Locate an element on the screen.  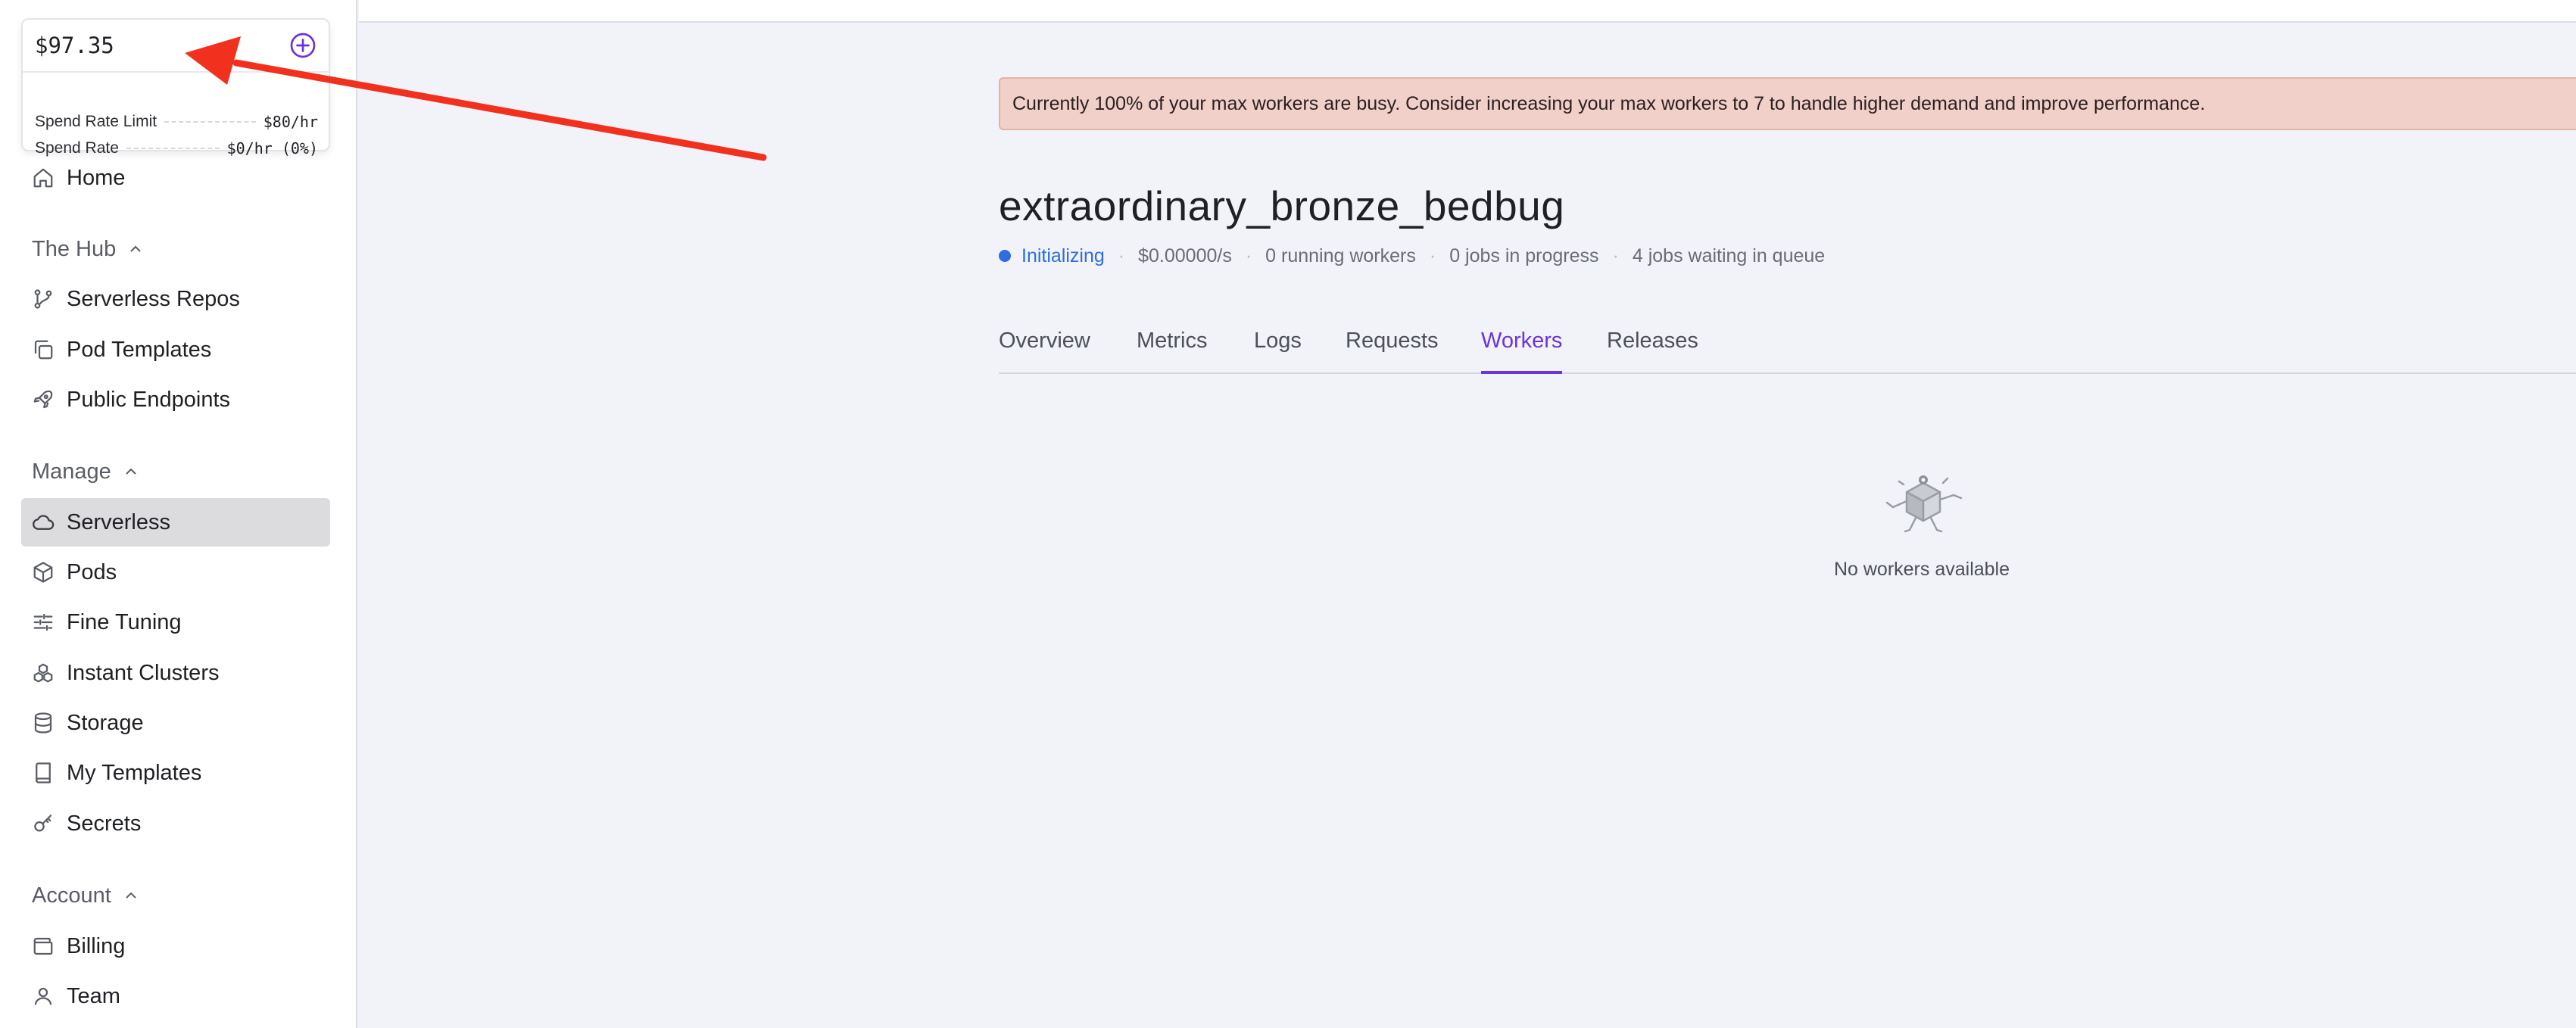
sidebar-item-serverless: Serverless is located at coordinates (175, 522).